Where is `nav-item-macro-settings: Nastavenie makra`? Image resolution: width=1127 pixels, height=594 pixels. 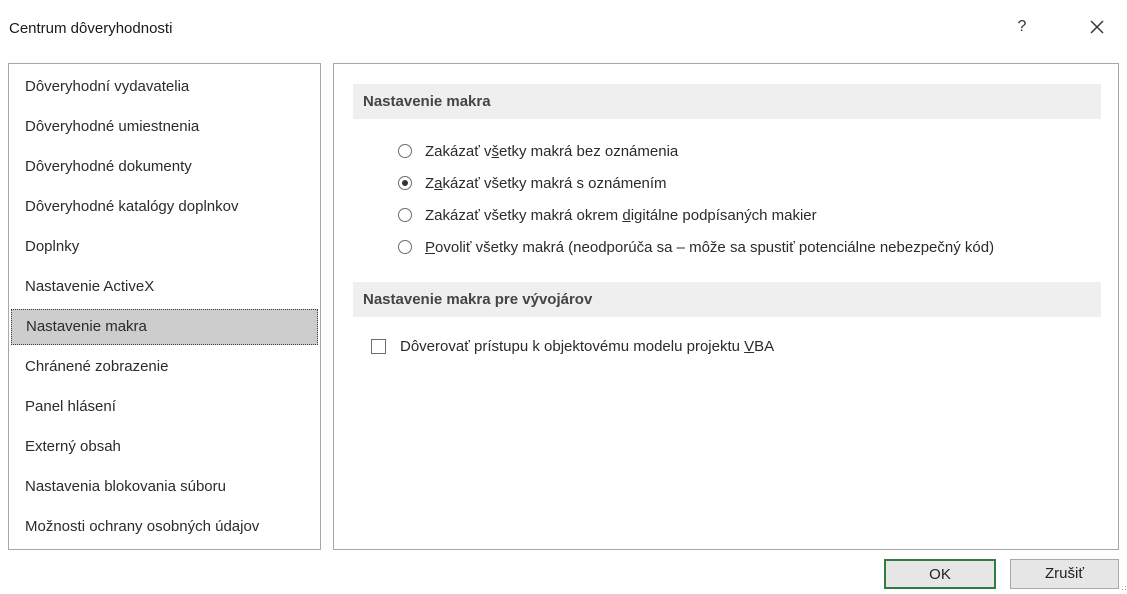 nav-item-macro-settings: Nastavenie makra is located at coordinates (164, 327).